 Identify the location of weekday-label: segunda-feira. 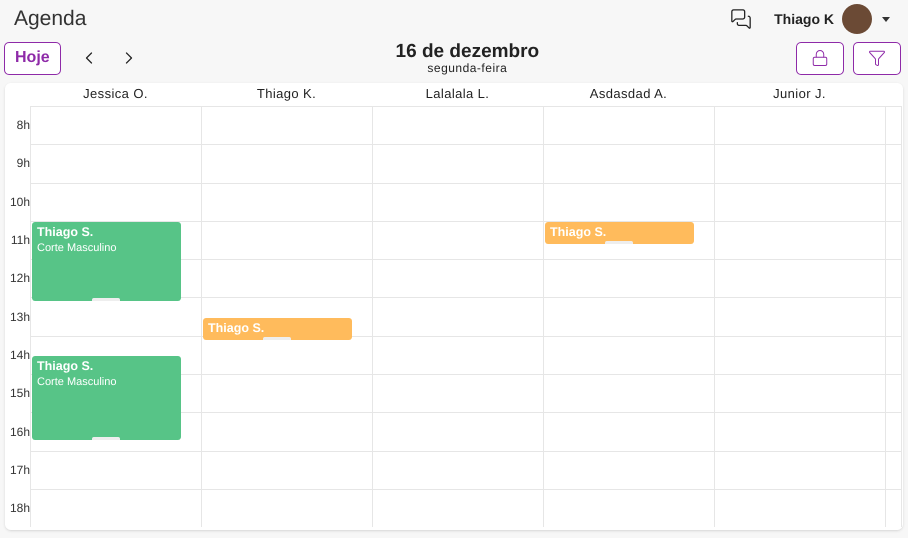
(467, 68).